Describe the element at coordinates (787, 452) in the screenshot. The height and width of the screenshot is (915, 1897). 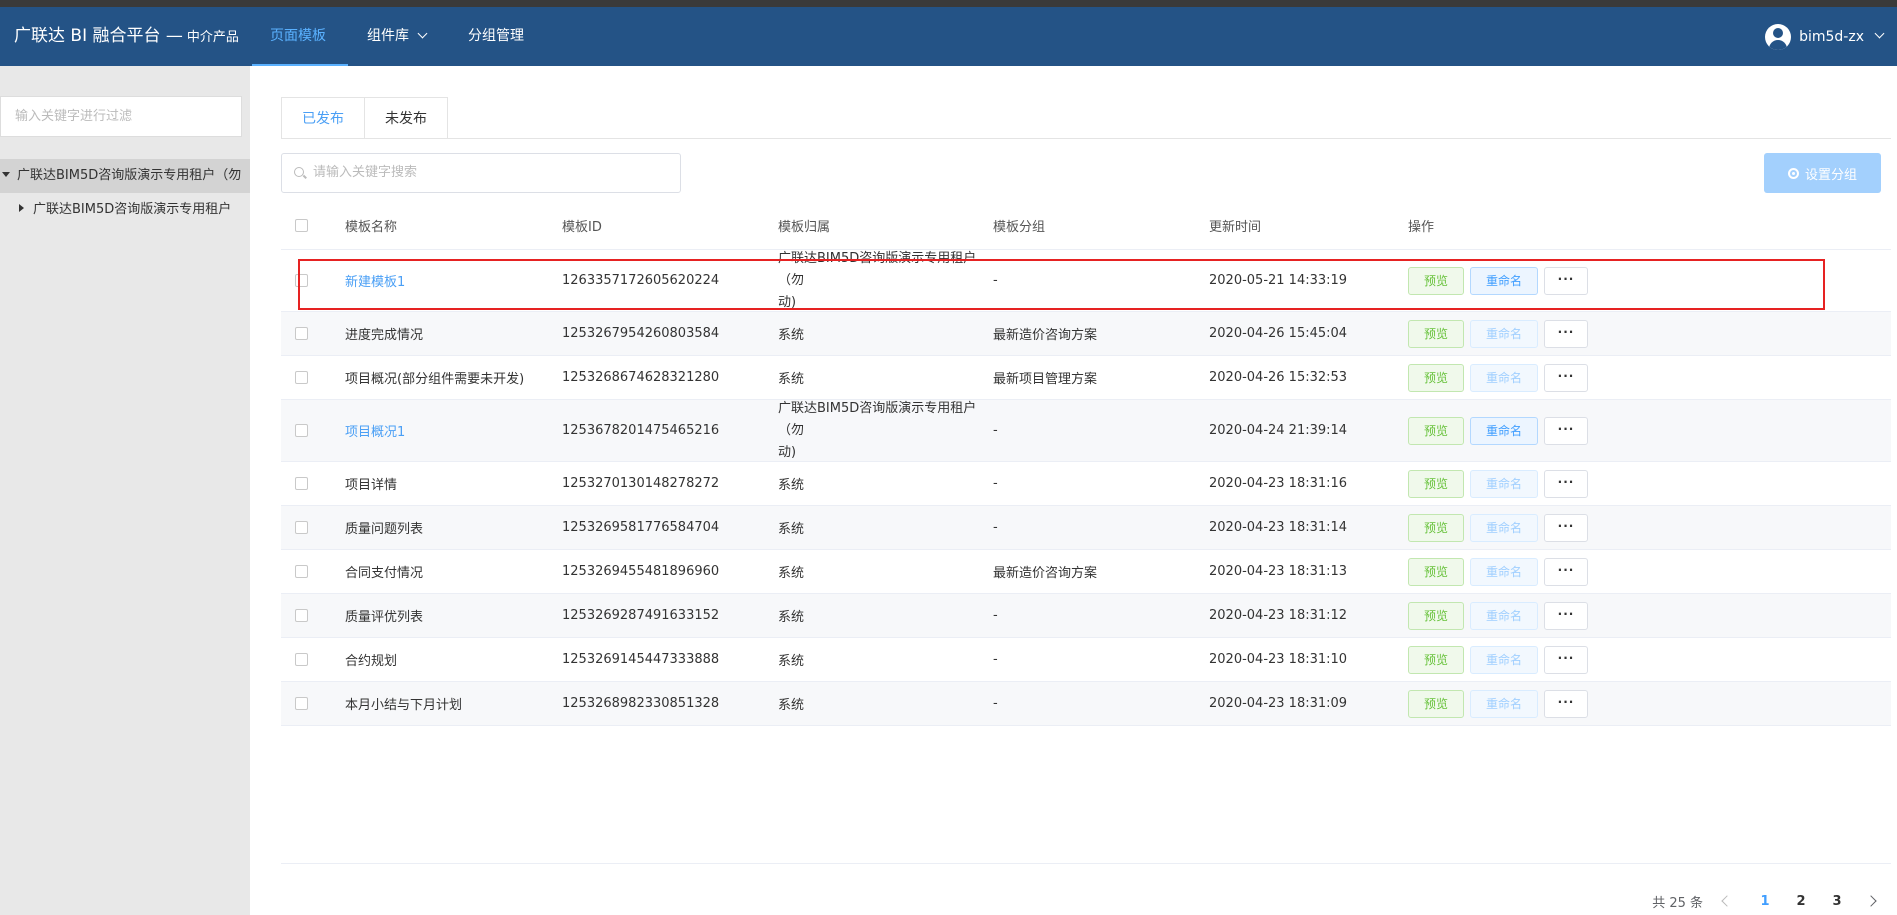
I see `owner-text-cont: 动)` at that location.